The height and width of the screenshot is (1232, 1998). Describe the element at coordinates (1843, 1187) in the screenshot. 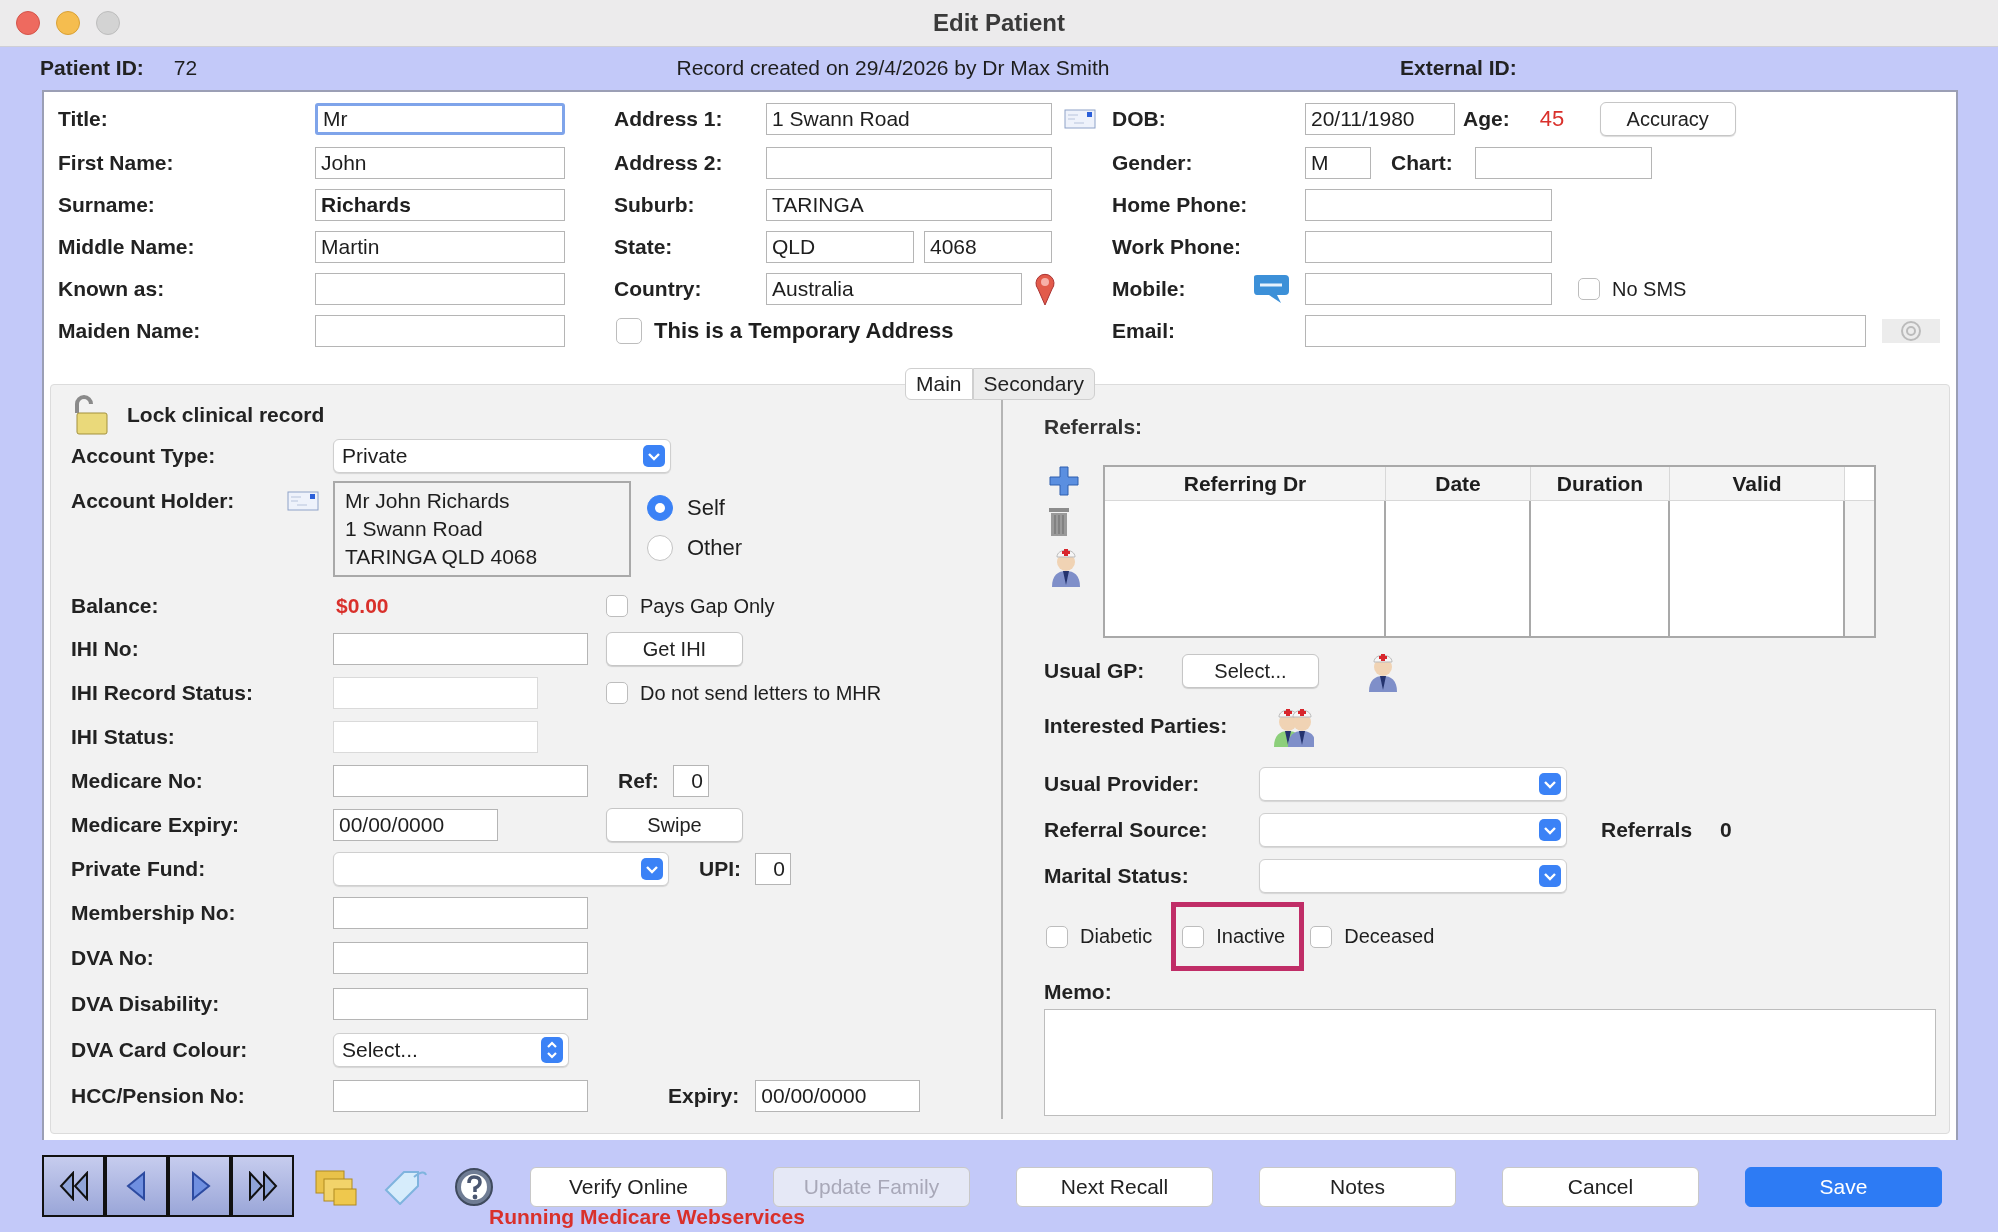

I see `button: Save` at that location.